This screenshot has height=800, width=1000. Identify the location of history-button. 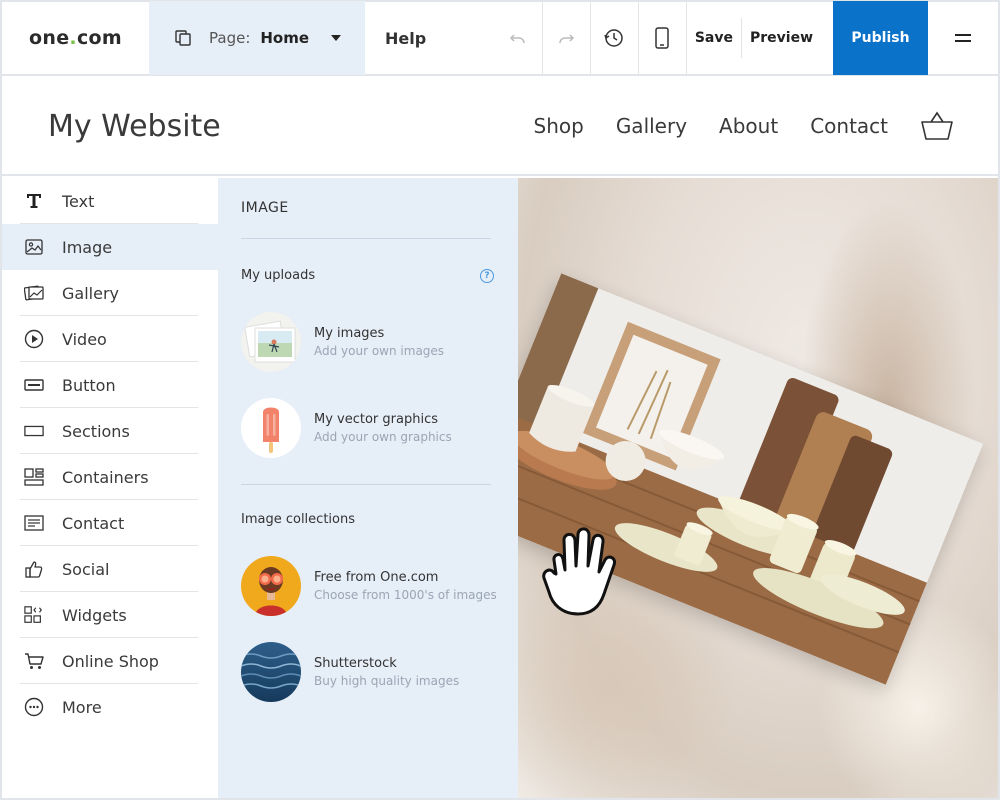
(615, 38).